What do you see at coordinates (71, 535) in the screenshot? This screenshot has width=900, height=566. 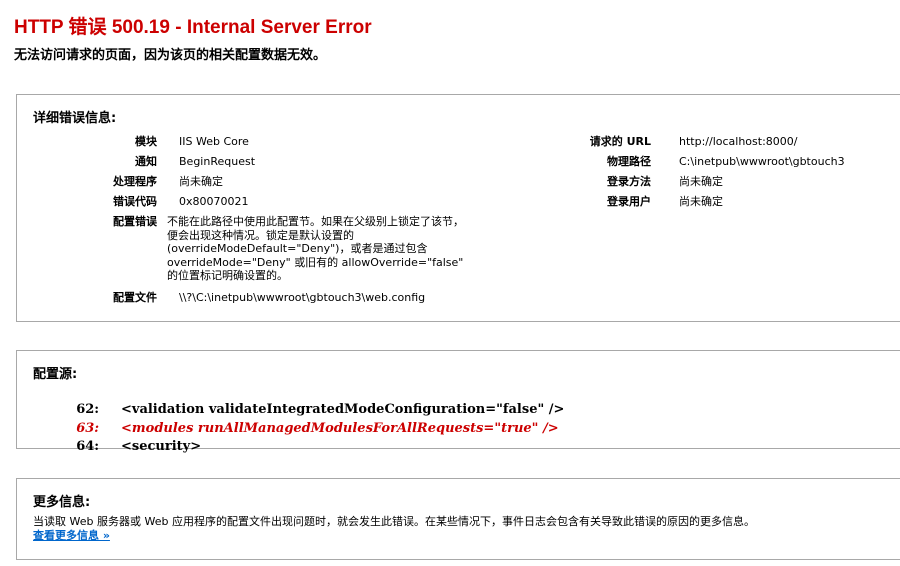 I see `more-info-link: 查看更多信息 »` at bounding box center [71, 535].